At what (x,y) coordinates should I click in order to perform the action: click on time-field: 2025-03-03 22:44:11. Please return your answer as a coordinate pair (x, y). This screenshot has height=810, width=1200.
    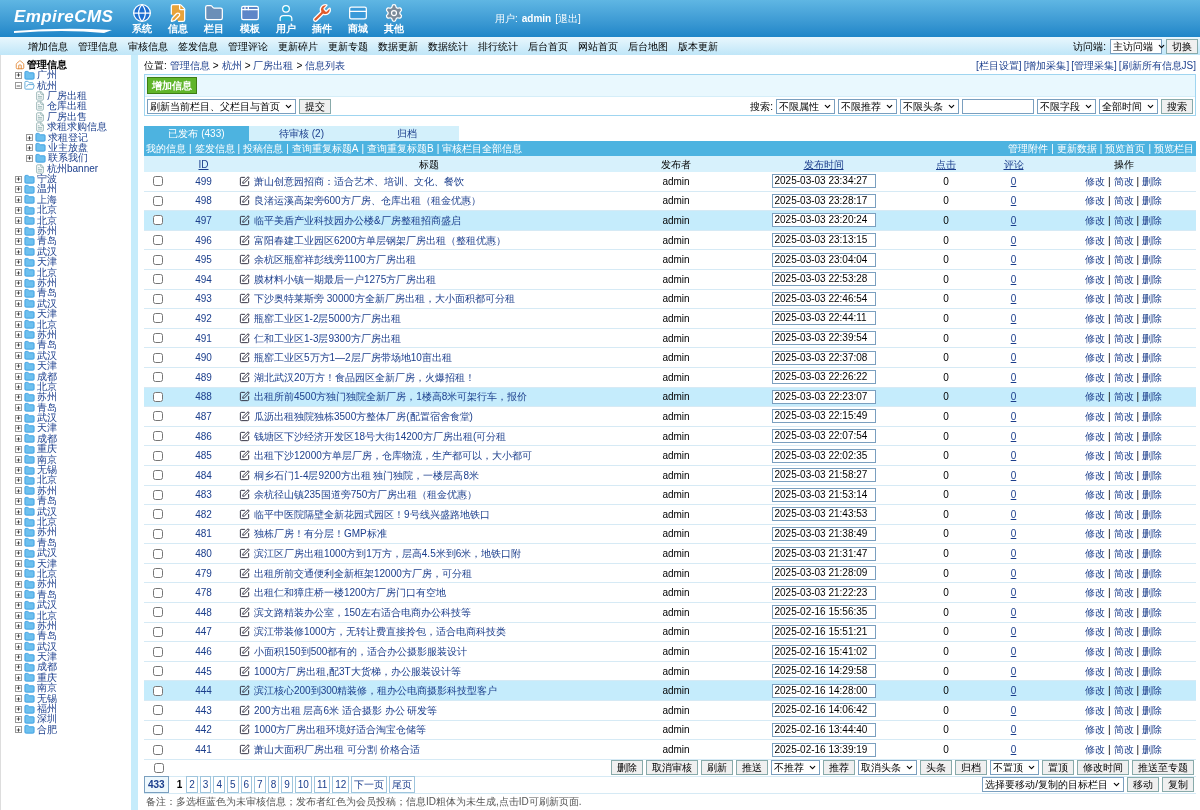
    Looking at the image, I should click on (823, 318).